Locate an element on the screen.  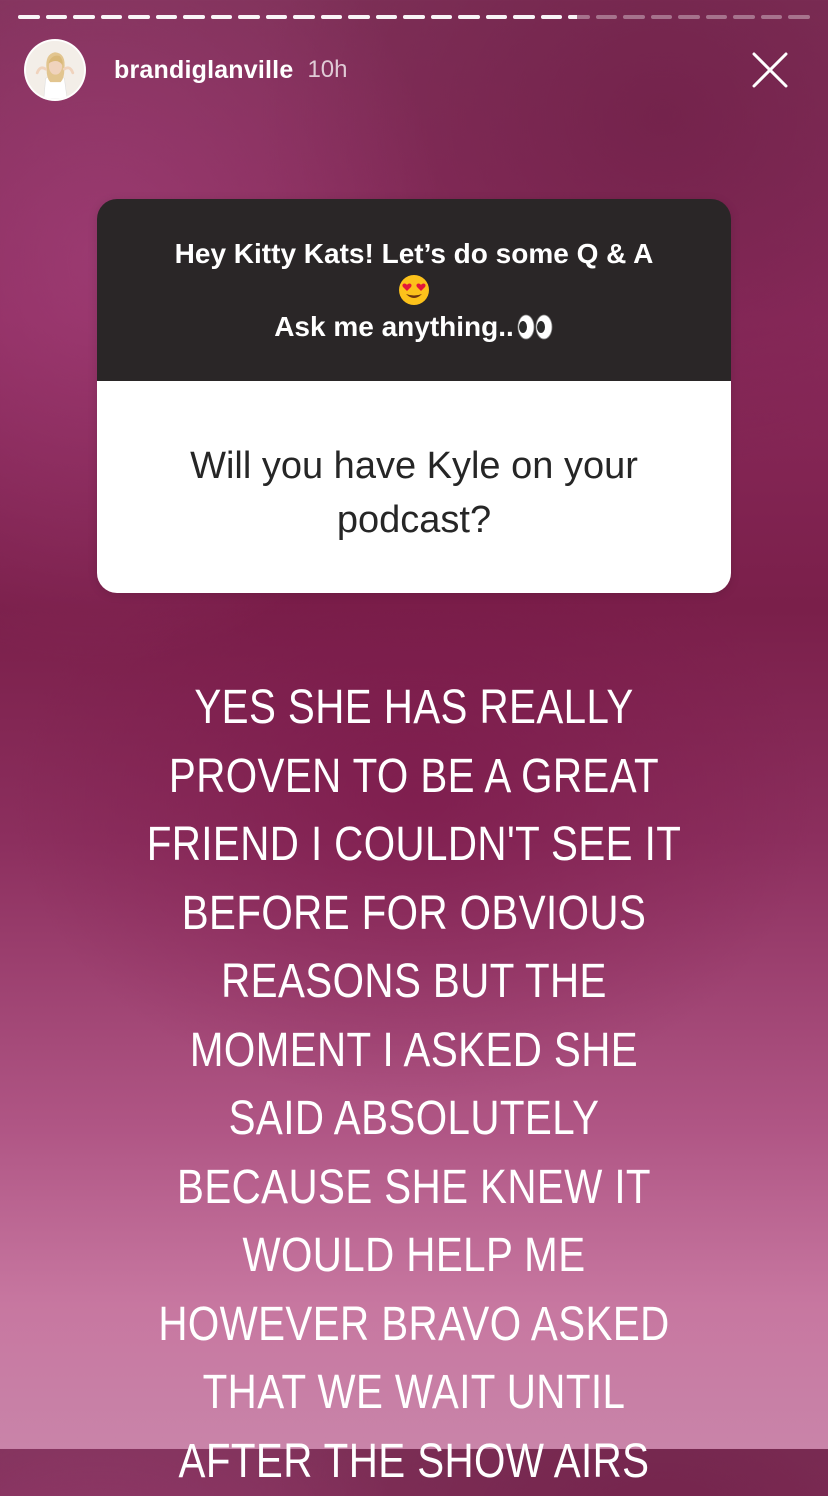
story-progress-bar is located at coordinates (414, 17).